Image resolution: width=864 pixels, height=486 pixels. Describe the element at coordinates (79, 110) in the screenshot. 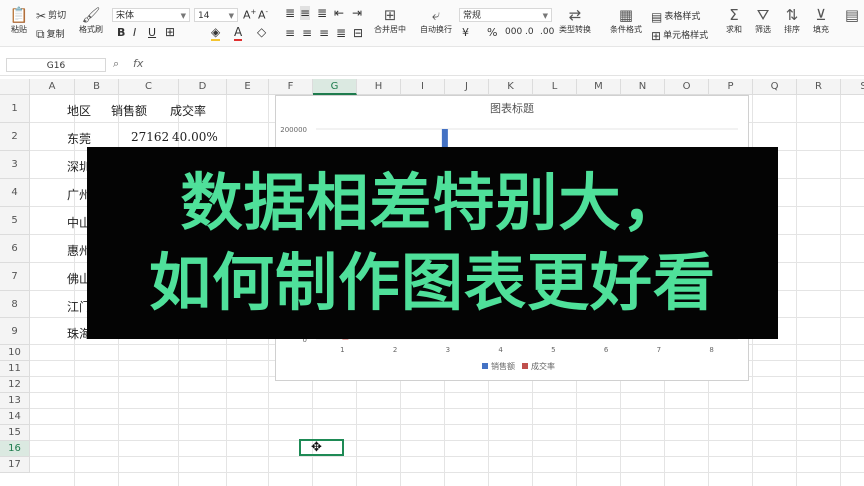

I see `cell-b1: 地区` at that location.